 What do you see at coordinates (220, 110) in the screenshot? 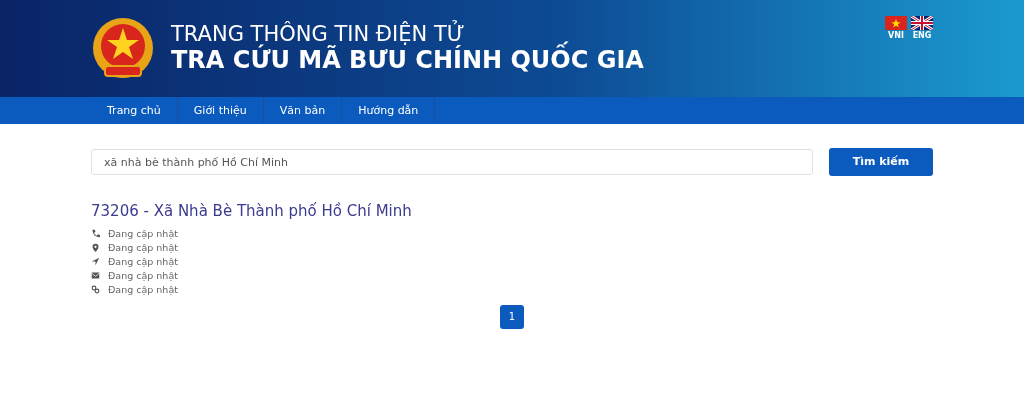
I see `nav-link: Giới thiệu` at bounding box center [220, 110].